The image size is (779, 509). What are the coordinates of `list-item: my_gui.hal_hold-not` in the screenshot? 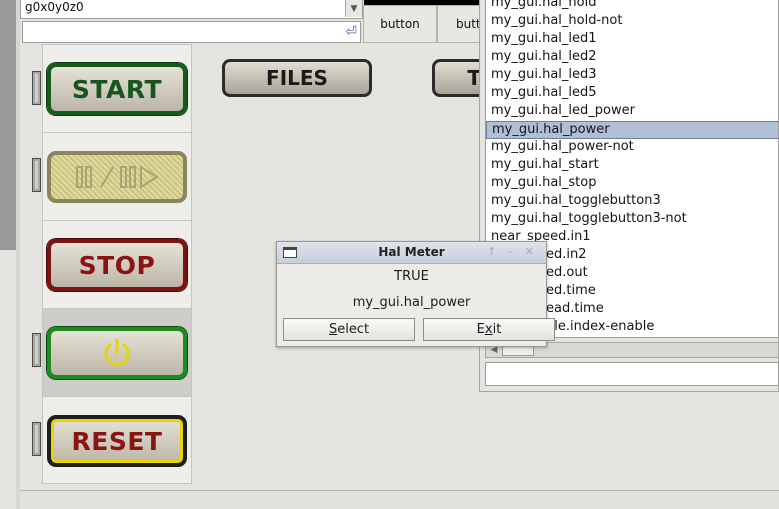 It's located at (556, 21).